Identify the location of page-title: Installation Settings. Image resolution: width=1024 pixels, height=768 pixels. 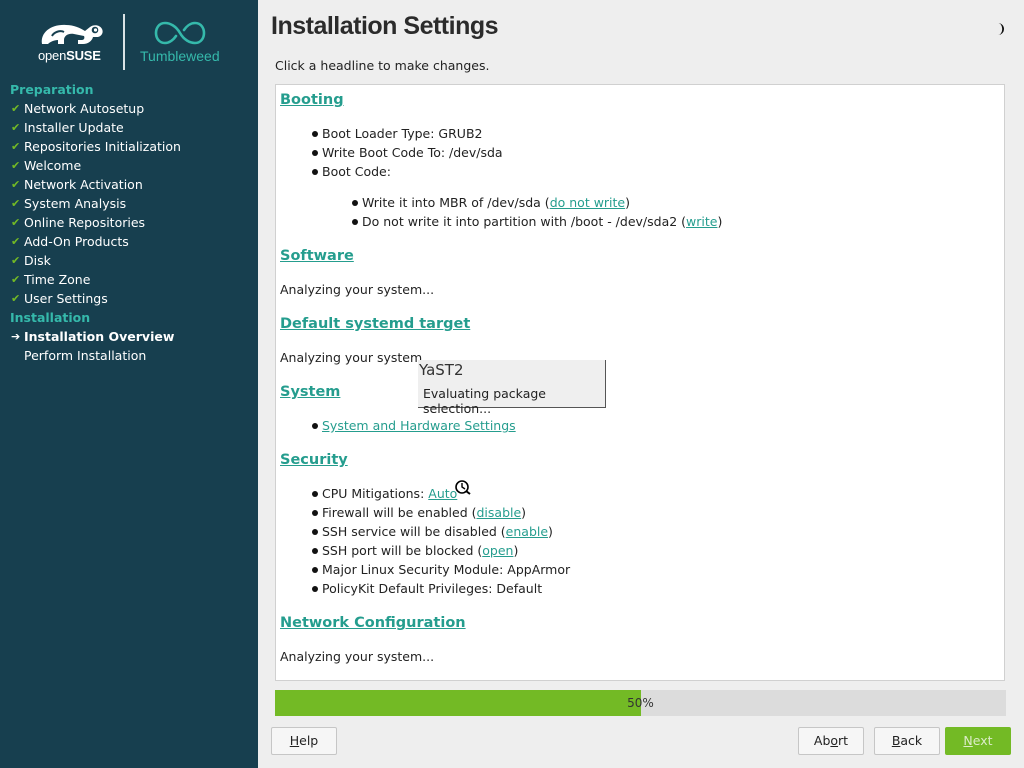
(385, 26).